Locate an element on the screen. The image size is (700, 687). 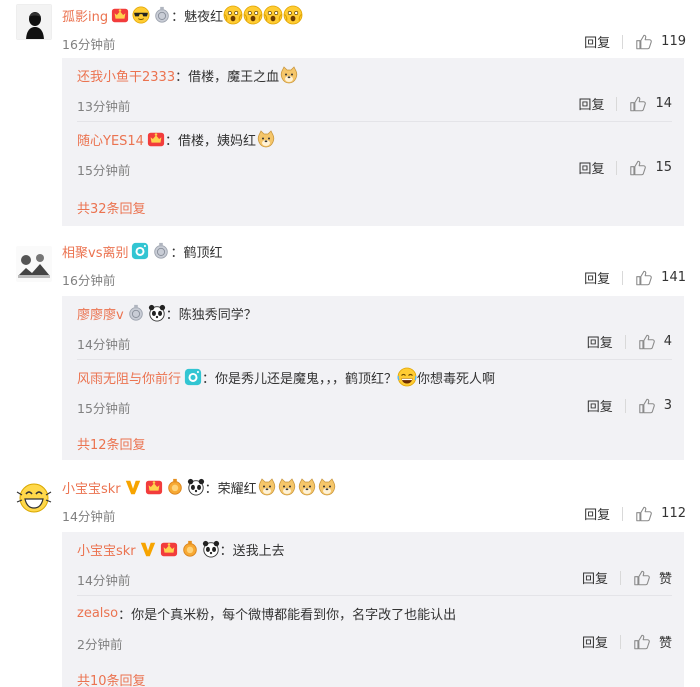
comment-text: ：鹤顶红 is located at coordinates (196, 253).